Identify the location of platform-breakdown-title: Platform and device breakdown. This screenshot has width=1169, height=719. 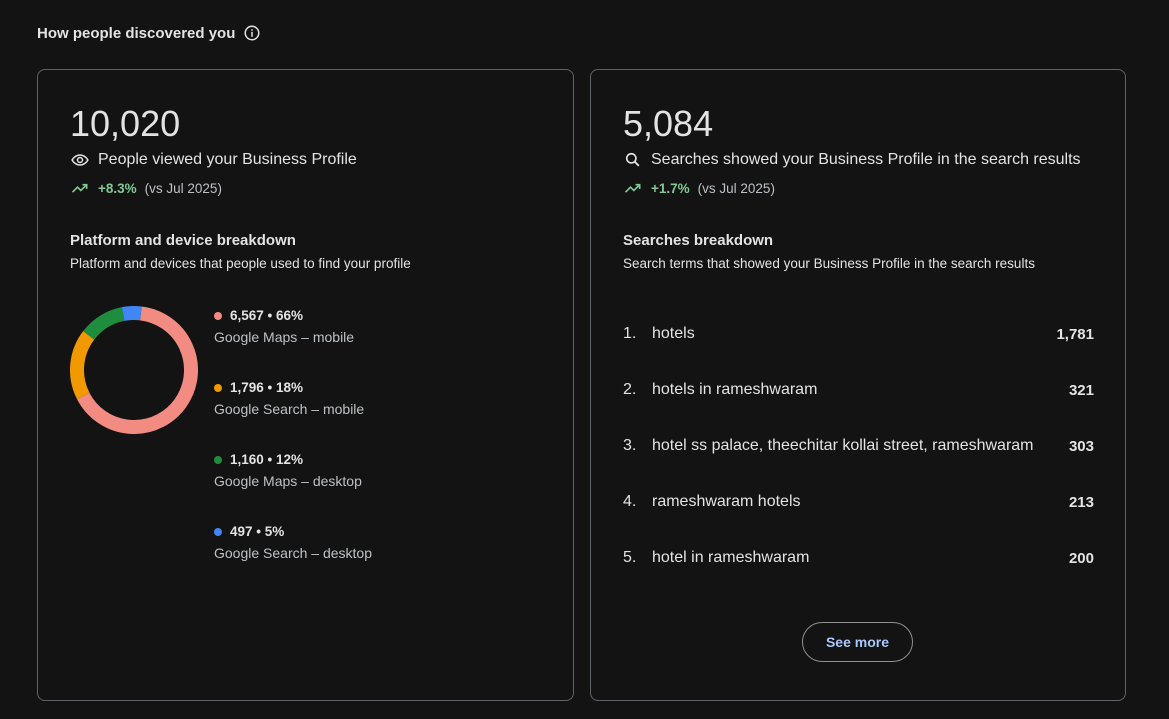
(183, 240).